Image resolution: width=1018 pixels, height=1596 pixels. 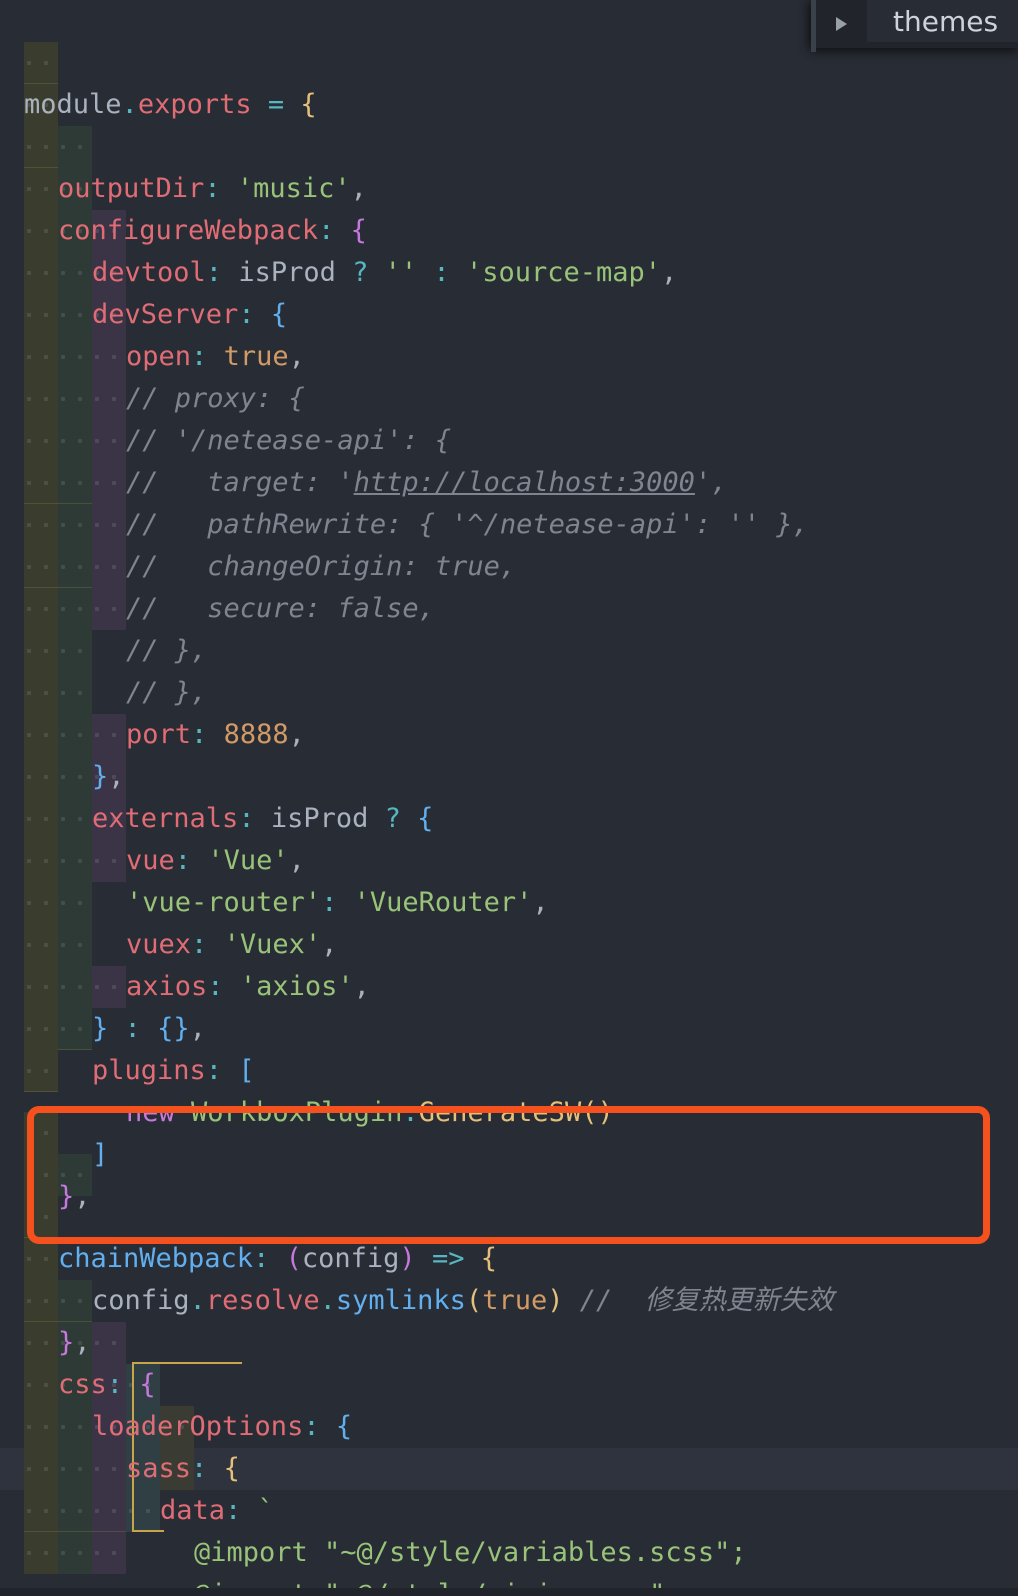 I want to click on code-line-text: // secure: false,, so click(x=280, y=608).